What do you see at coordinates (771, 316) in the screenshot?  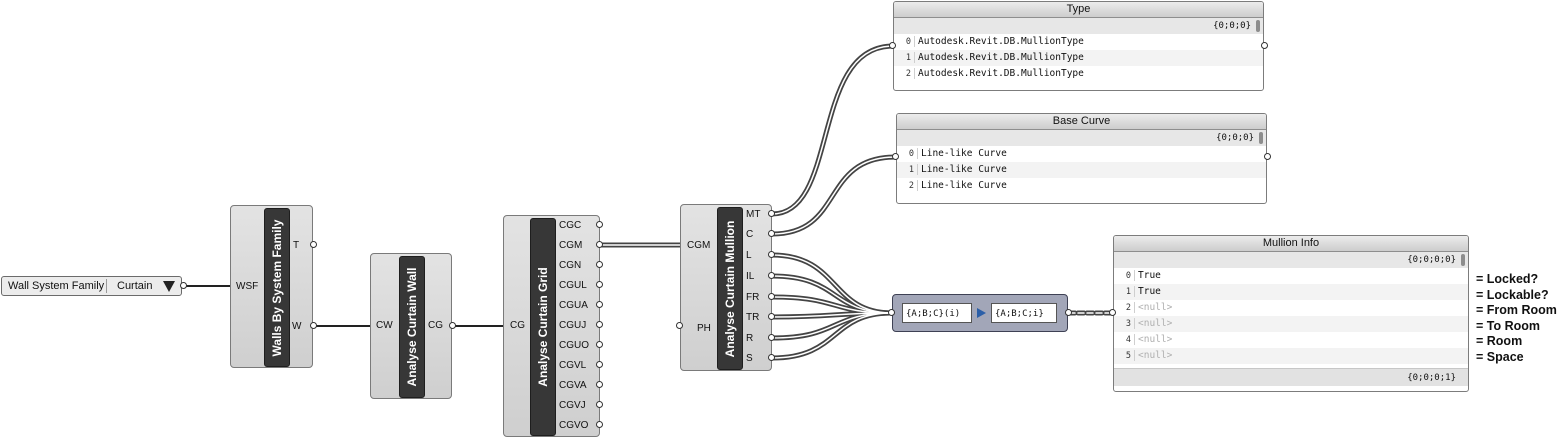 I see `output-tr-grip` at bounding box center [771, 316].